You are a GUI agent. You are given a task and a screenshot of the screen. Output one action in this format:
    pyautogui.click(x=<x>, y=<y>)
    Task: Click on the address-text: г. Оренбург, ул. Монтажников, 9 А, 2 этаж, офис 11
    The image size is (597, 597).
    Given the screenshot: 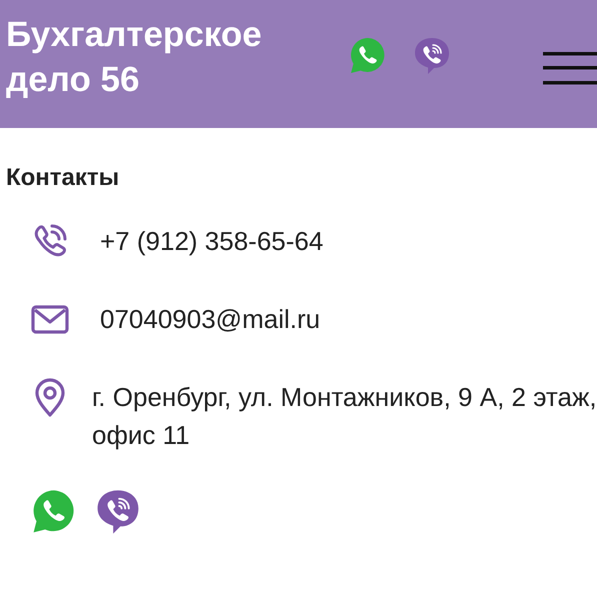 What is the action you would take?
    pyautogui.click(x=344, y=416)
    